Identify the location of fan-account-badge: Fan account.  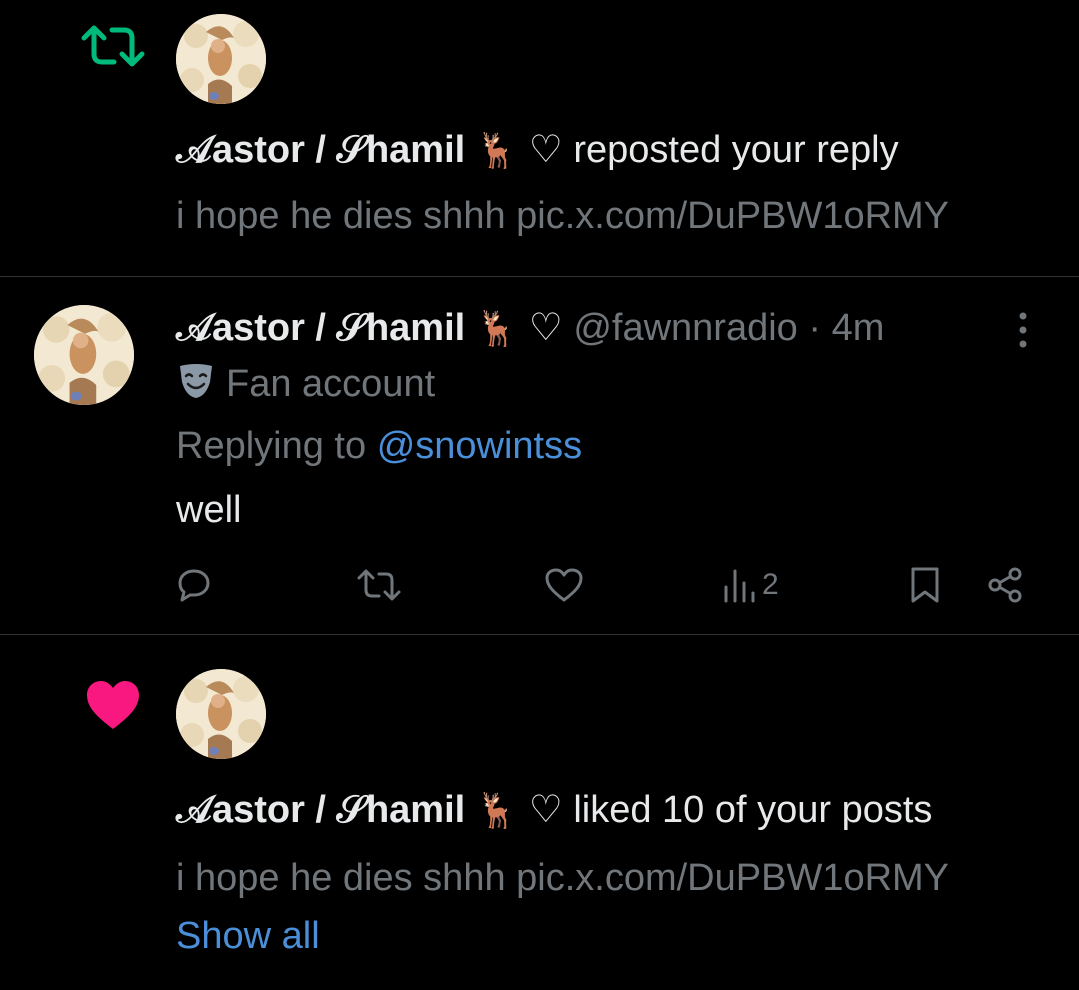
(305, 385).